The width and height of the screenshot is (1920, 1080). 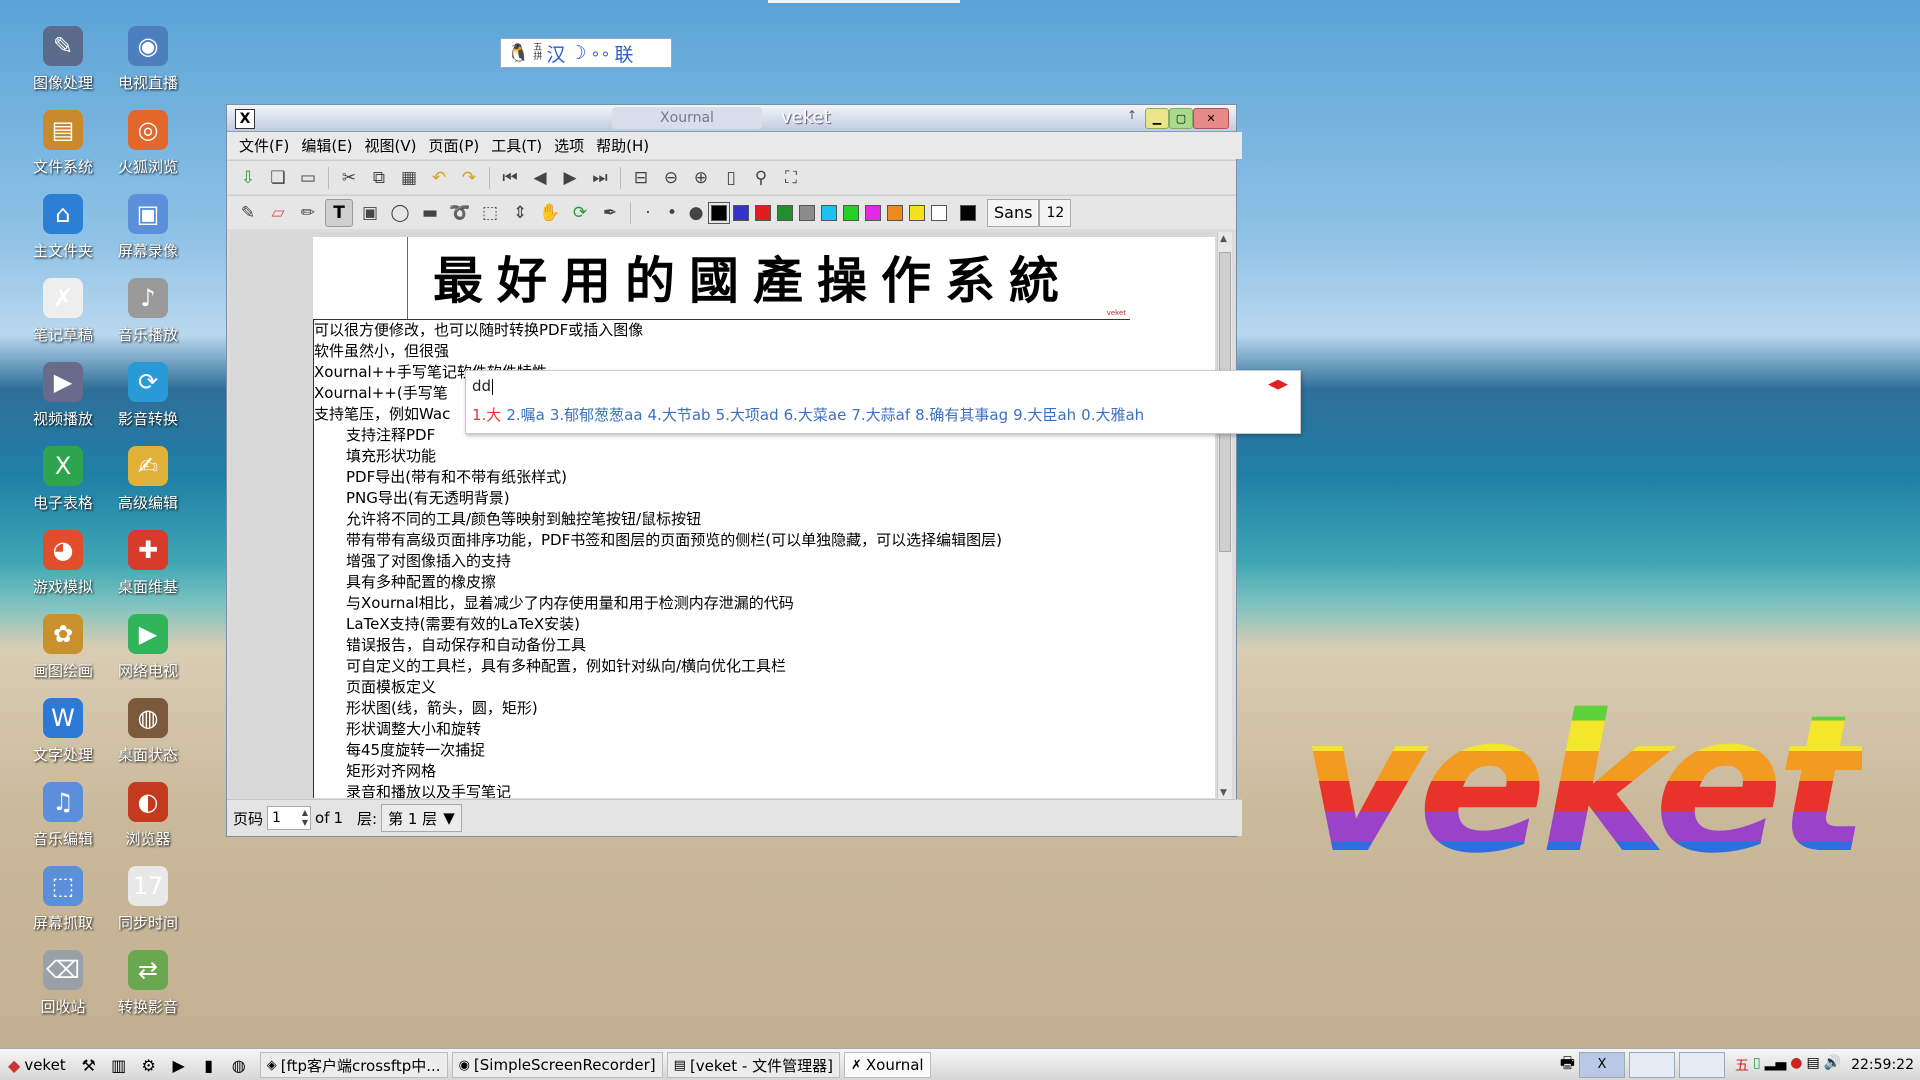 I want to click on start-button: ◆ veket, so click(x=37, y=1065).